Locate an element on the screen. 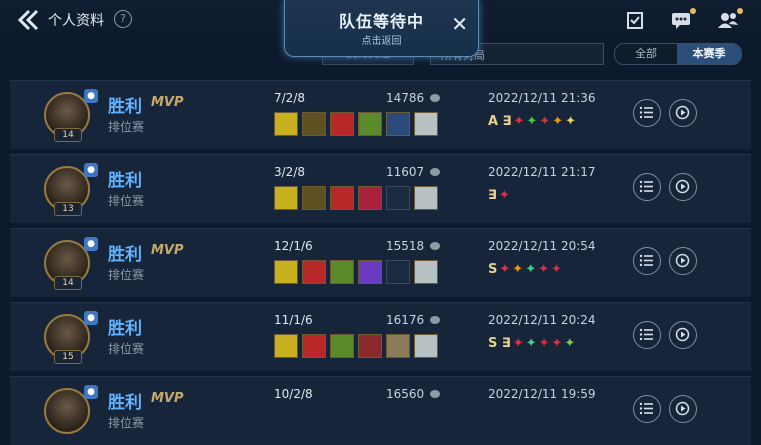  hero-level: 15 is located at coordinates (68, 357).